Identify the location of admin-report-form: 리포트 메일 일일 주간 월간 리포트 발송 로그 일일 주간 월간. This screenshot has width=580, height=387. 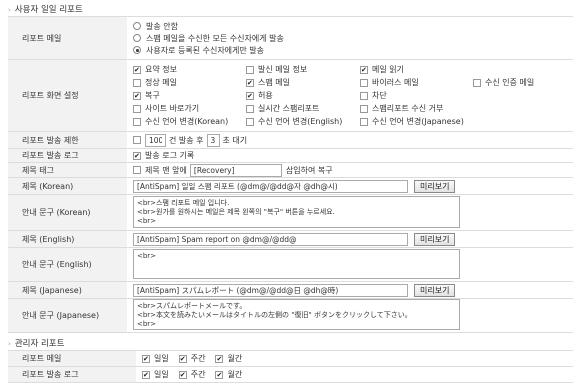
(290, 366).